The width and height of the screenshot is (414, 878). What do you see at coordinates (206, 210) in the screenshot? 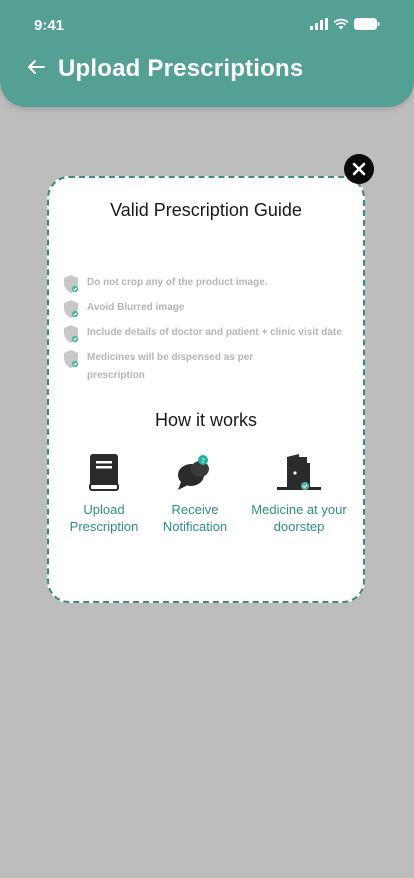
I see `guide-title: Valid Prescription Guide` at bounding box center [206, 210].